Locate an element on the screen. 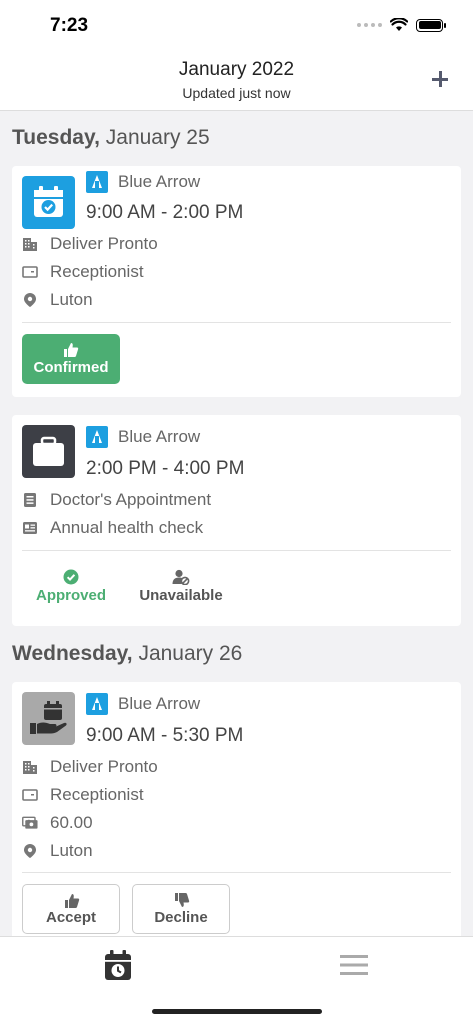 The width and height of the screenshot is (473, 1025). signal-icon is located at coordinates (369, 25).